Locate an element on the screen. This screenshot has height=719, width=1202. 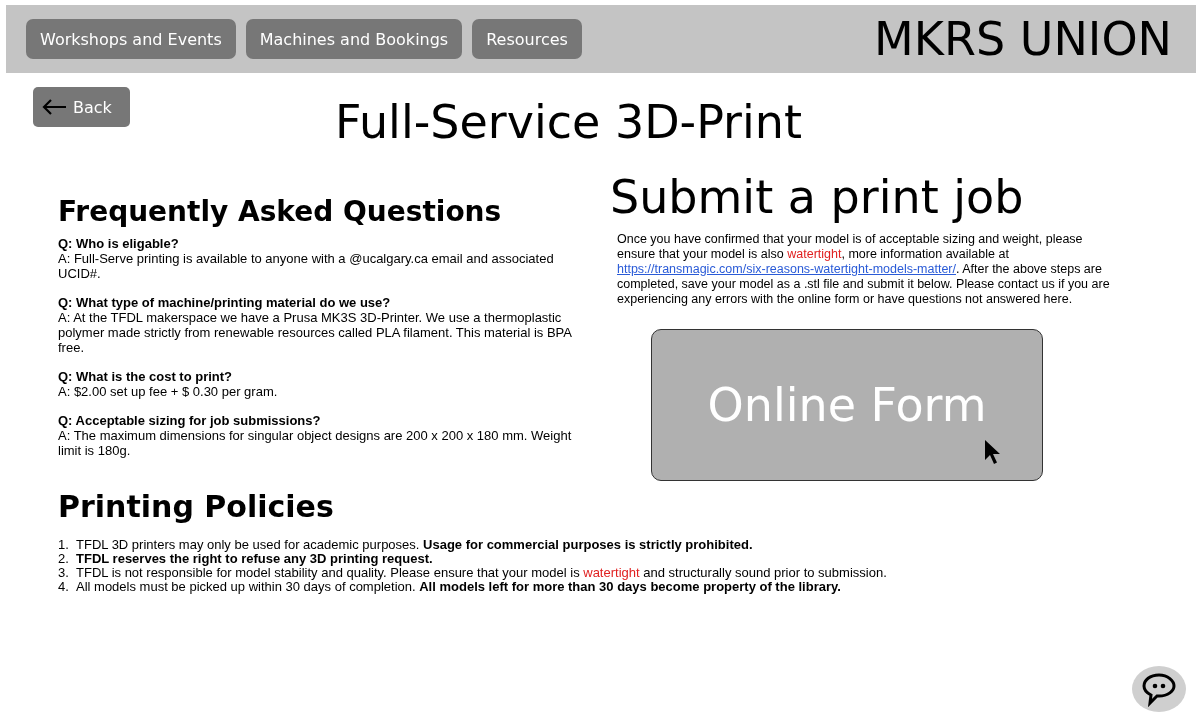
site-logo: MKRS UNION is located at coordinates (1023, 39).